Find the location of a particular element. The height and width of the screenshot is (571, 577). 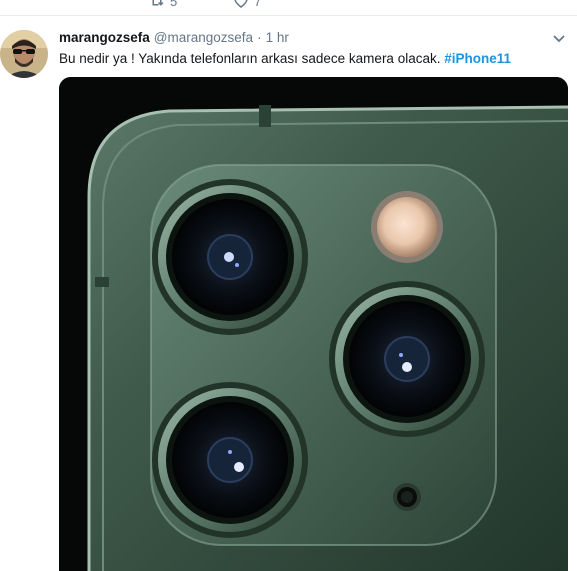

timestamp: 1 hr is located at coordinates (277, 37).